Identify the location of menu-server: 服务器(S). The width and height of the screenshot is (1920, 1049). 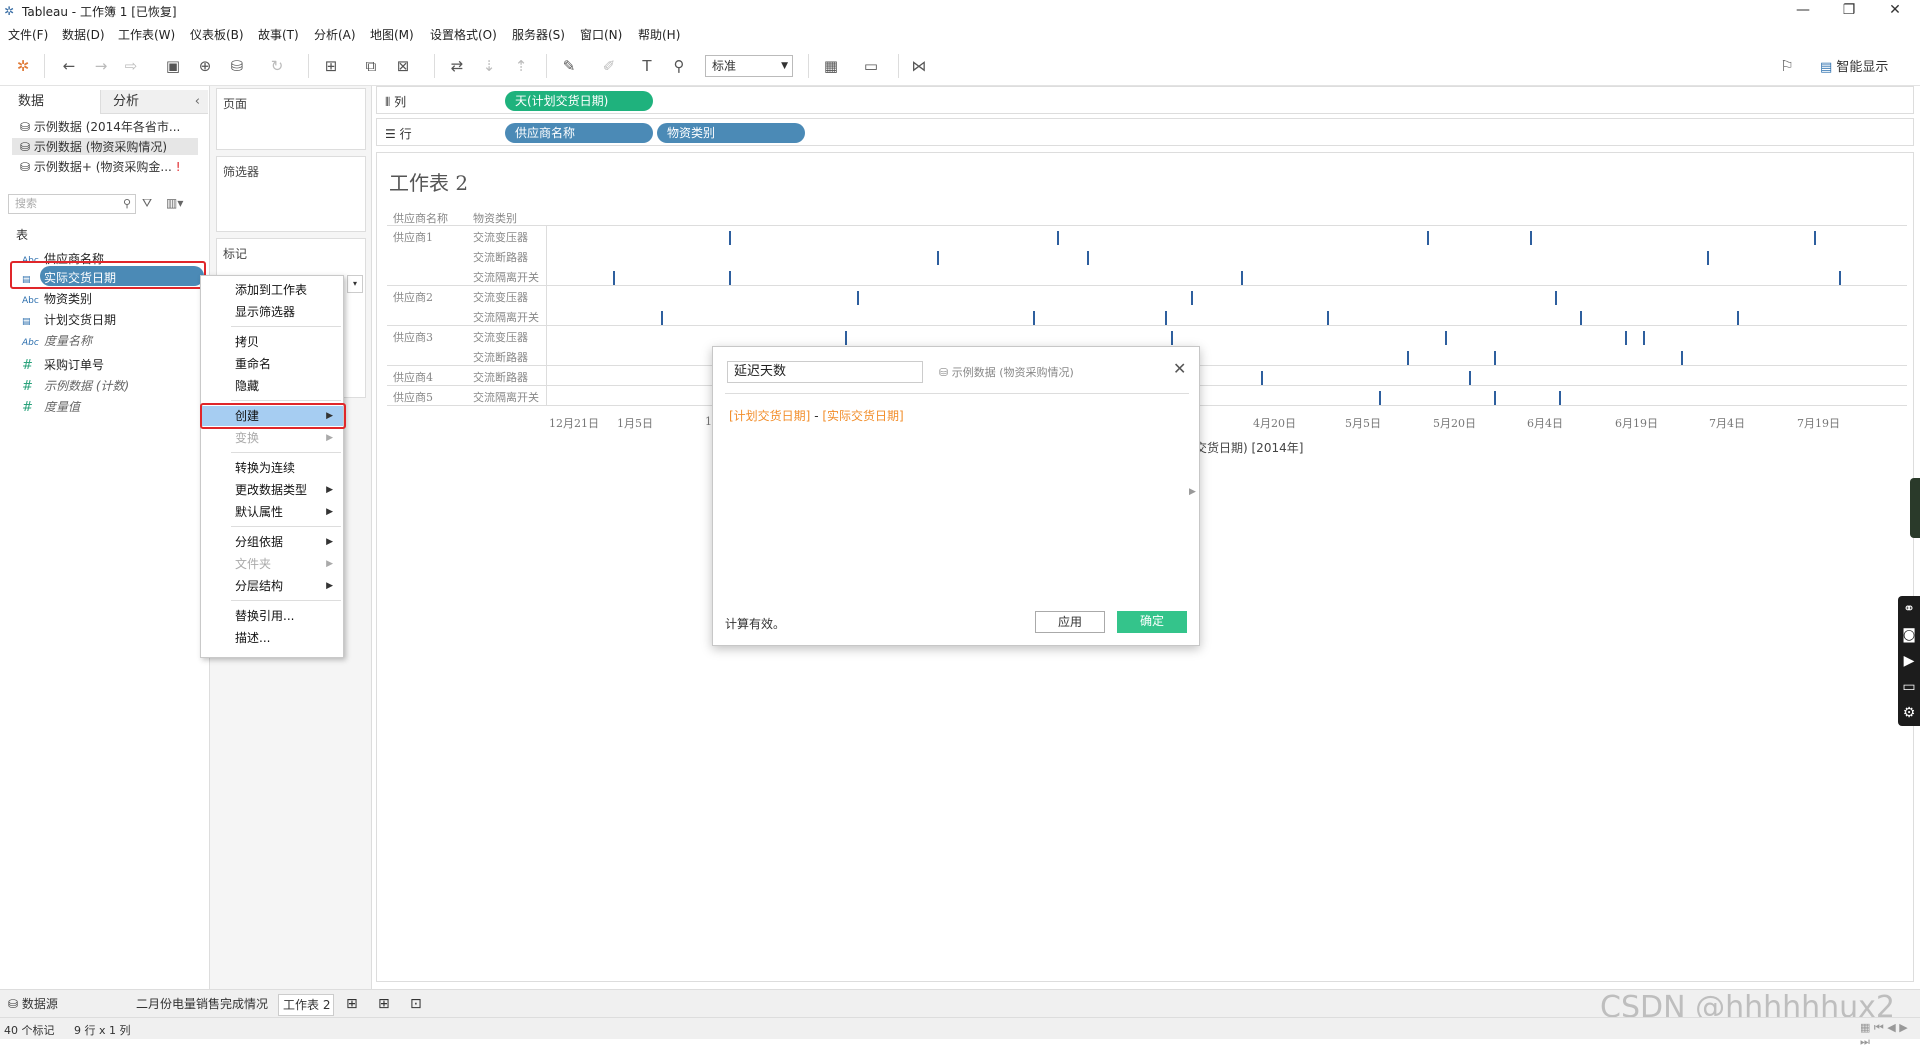
(538, 34).